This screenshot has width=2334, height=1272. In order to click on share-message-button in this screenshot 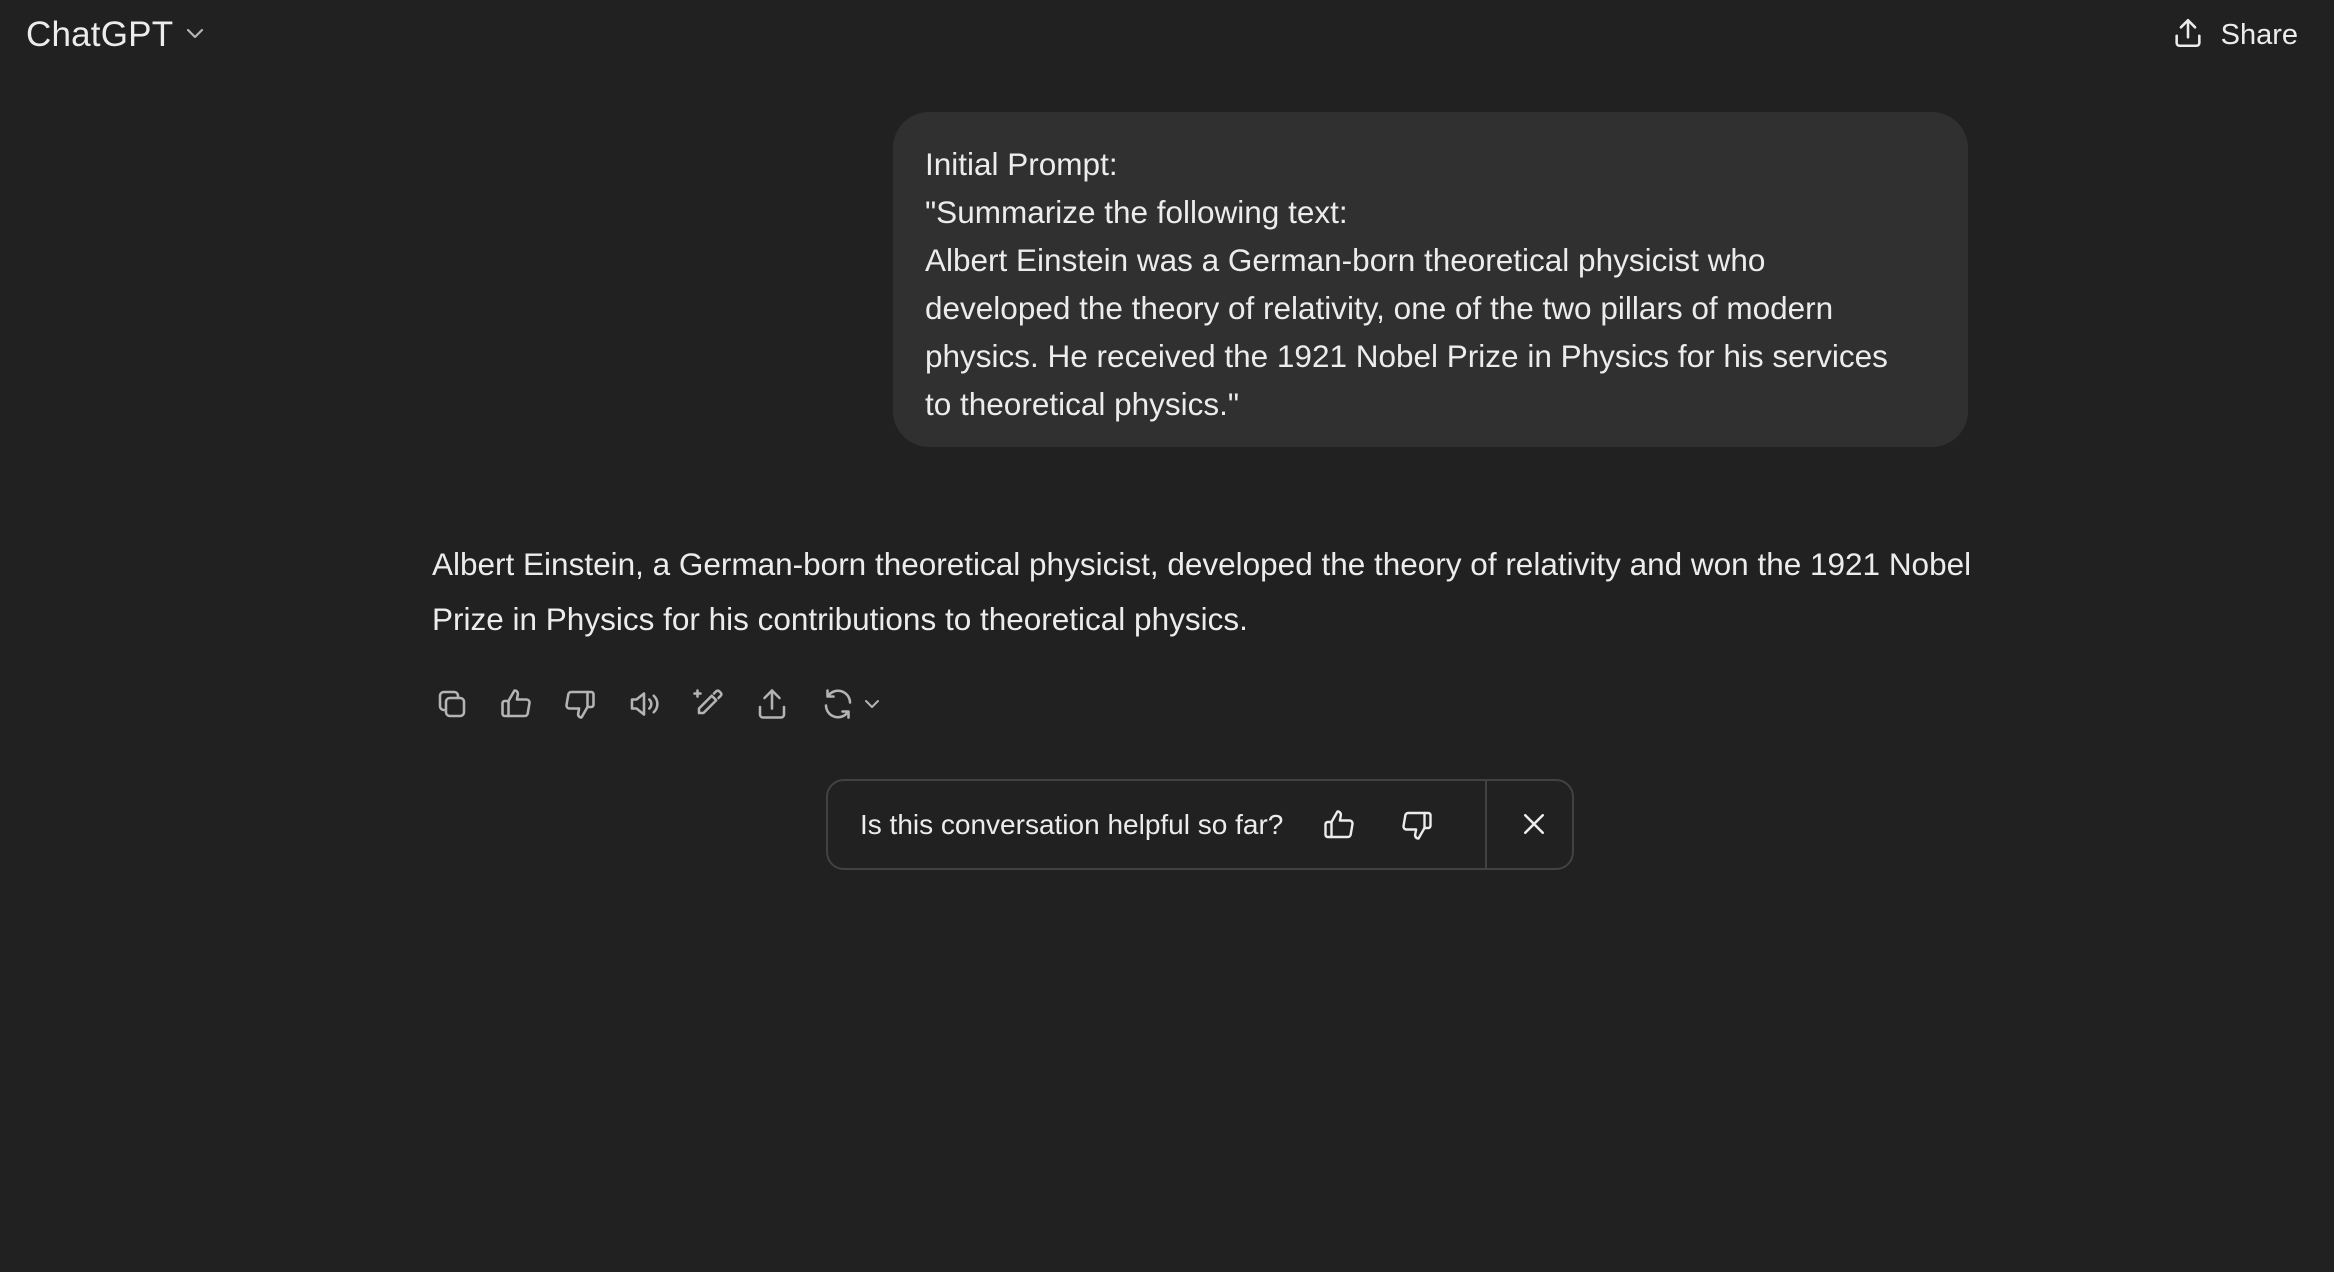, I will do `click(772, 704)`.